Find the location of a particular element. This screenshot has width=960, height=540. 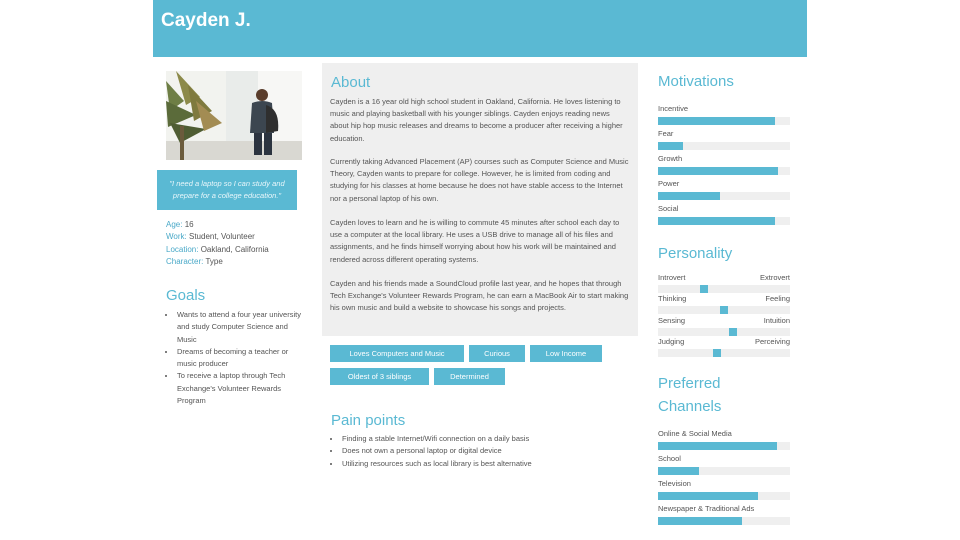

fact-location: Location: Oakland, California is located at coordinates (231, 250).